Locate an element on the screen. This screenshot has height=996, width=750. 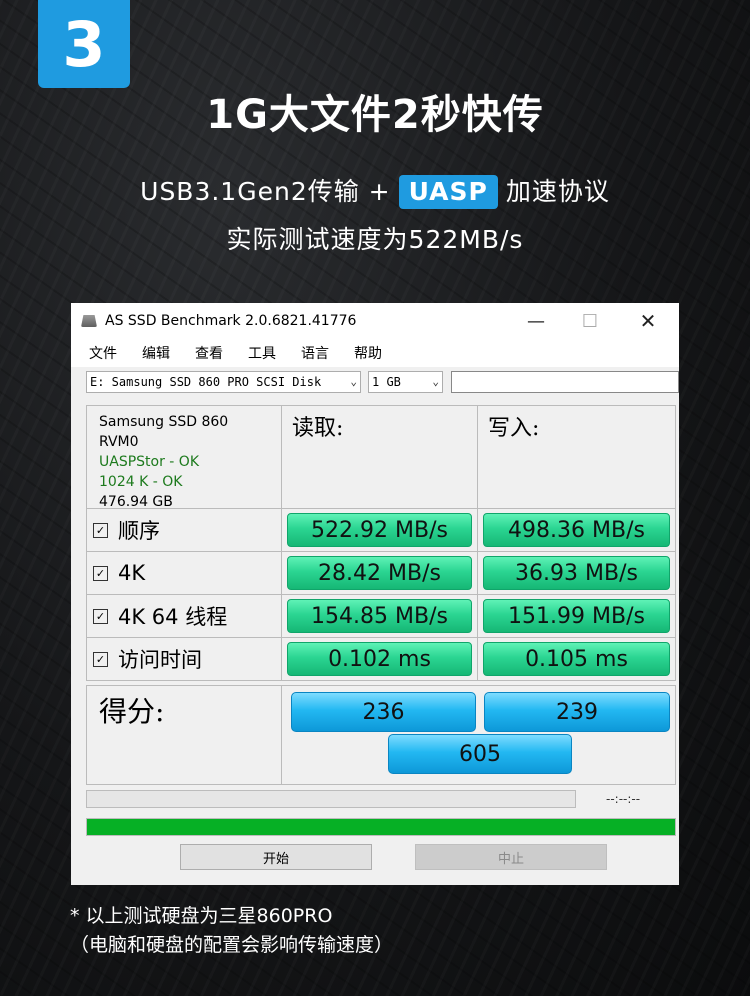
read-result: 0.102 ms is located at coordinates (379, 659).